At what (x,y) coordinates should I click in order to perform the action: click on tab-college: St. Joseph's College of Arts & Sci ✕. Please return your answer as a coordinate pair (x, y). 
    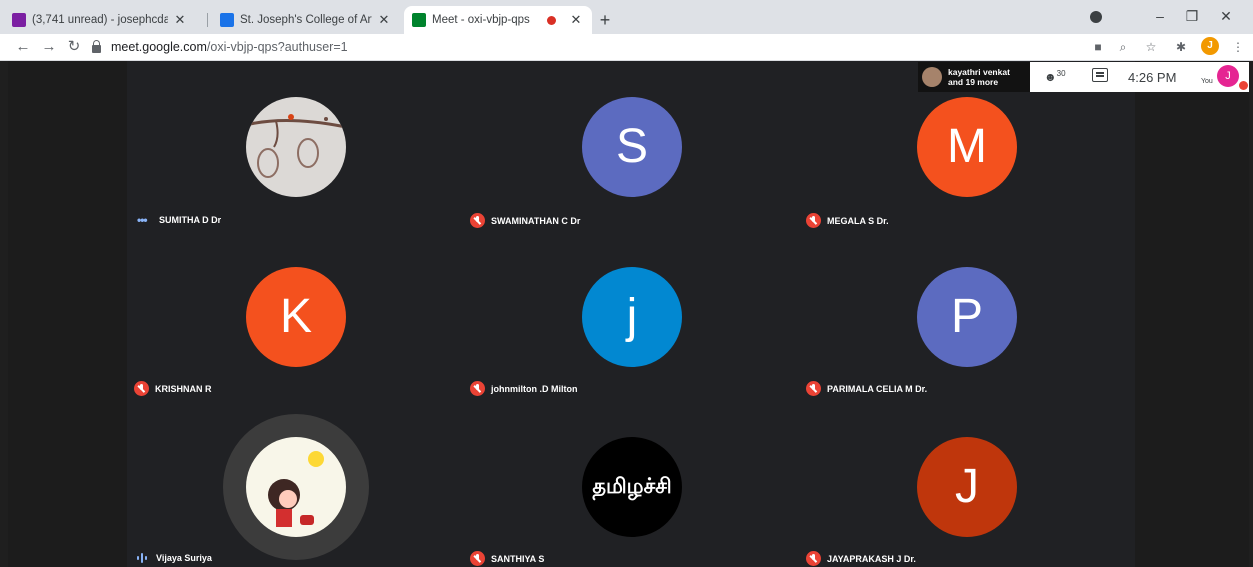
    Looking at the image, I should click on (306, 20).